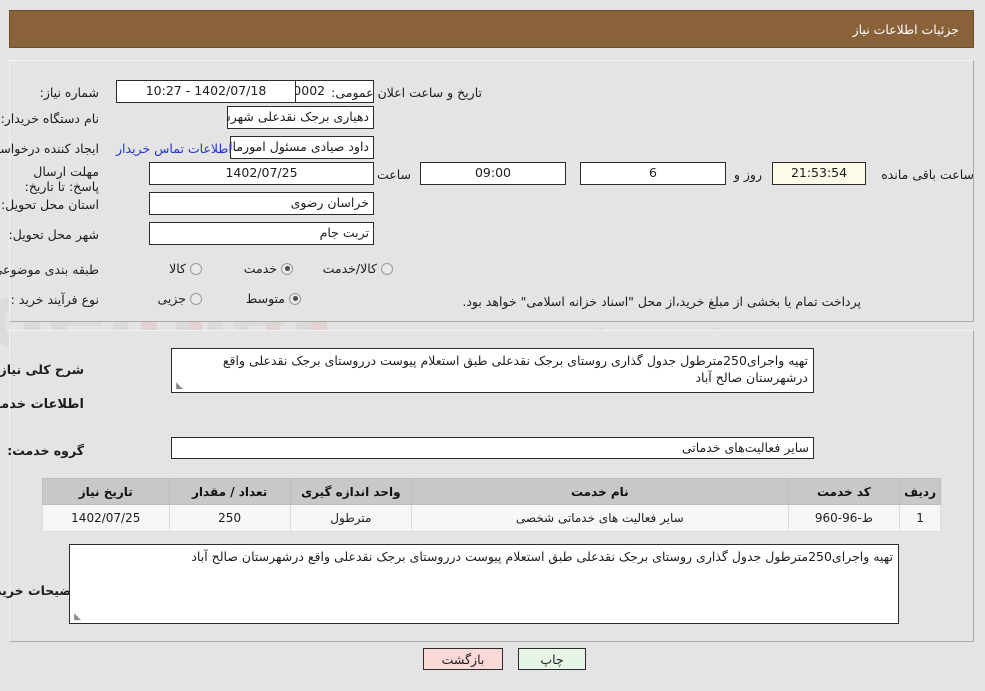 Image resolution: width=985 pixels, height=691 pixels. What do you see at coordinates (748, 174) in the screenshot?
I see `deadline-days-label: روز و` at bounding box center [748, 174].